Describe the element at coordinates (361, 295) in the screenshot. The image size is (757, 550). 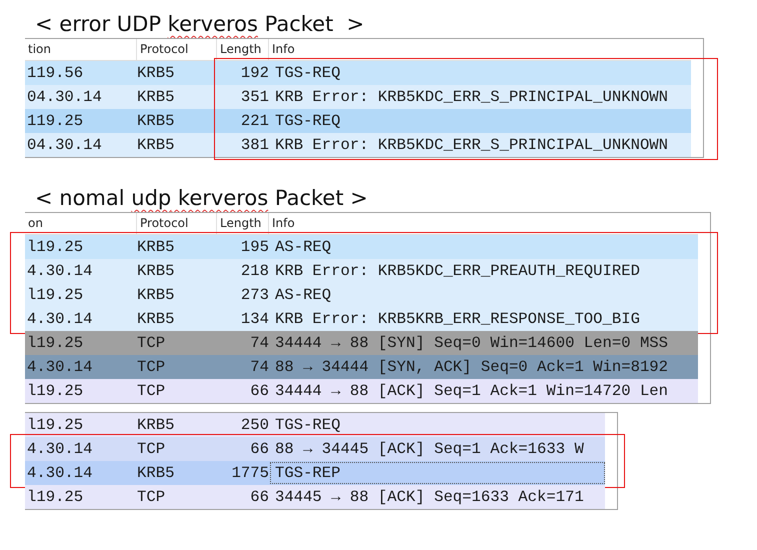
I see `packet-row: l19.25 KRB5 273 AS-REQ` at that location.